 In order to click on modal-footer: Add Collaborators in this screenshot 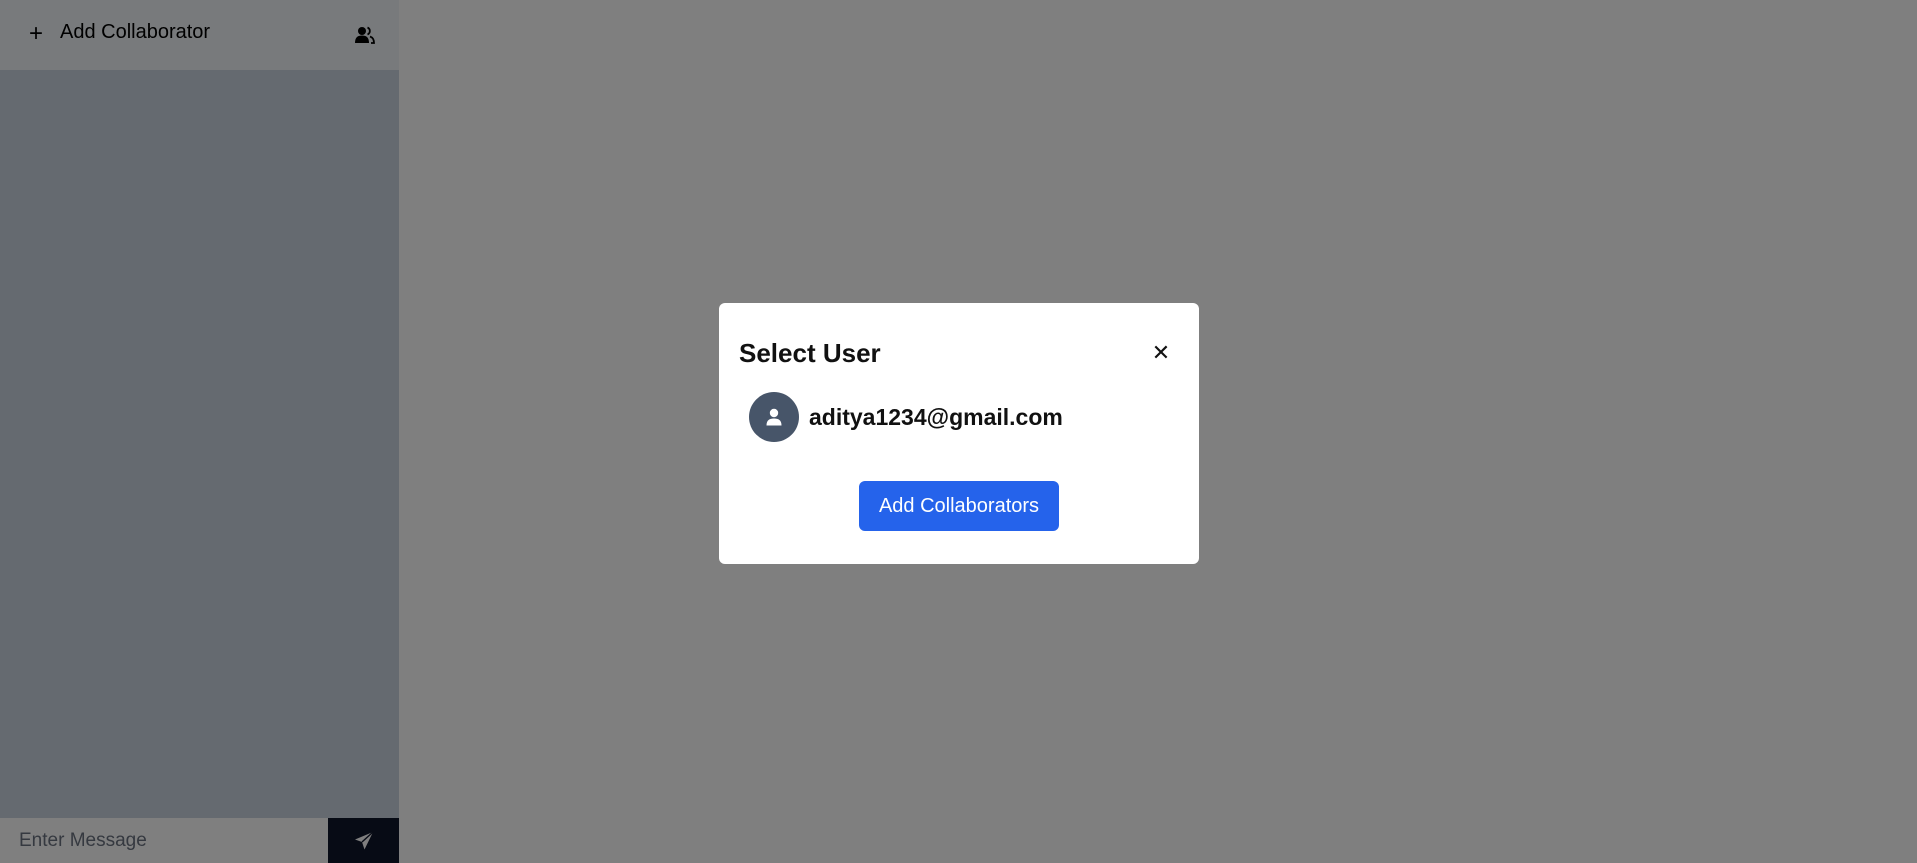, I will do `click(959, 506)`.